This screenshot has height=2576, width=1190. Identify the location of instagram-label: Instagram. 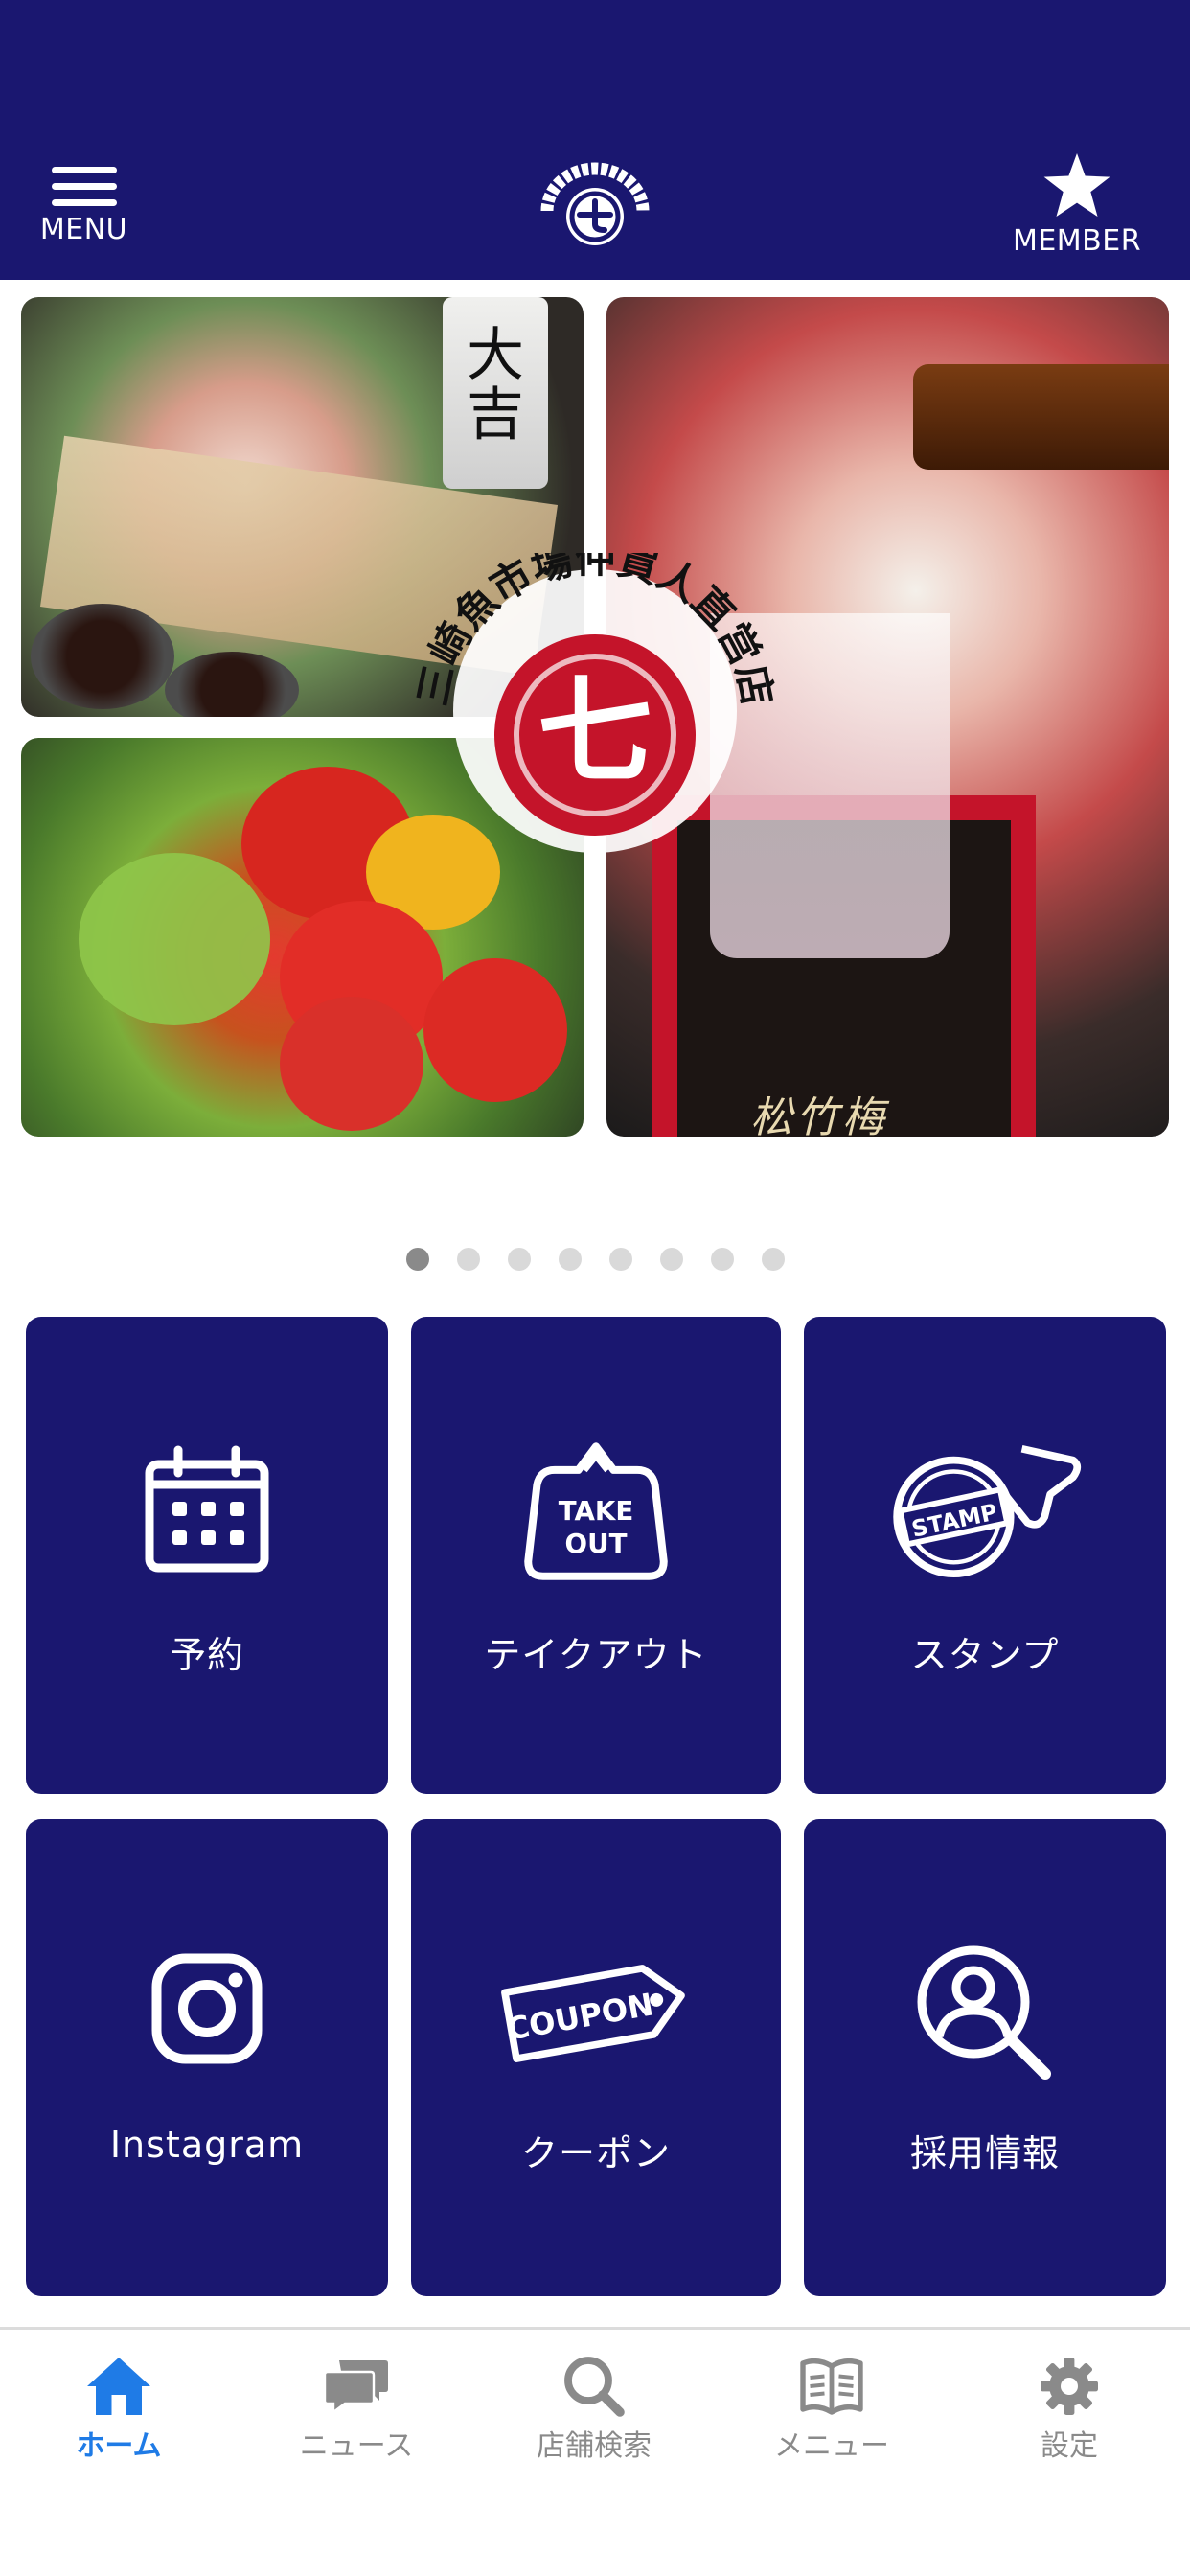
(207, 2145).